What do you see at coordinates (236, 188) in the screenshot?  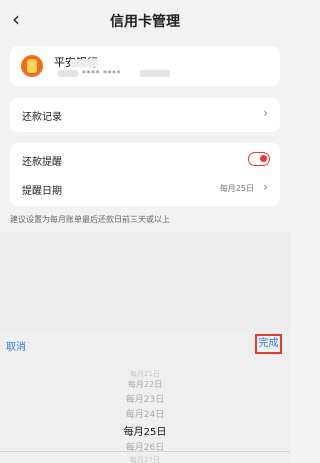 I see `reminder-date-value: 每月25日` at bounding box center [236, 188].